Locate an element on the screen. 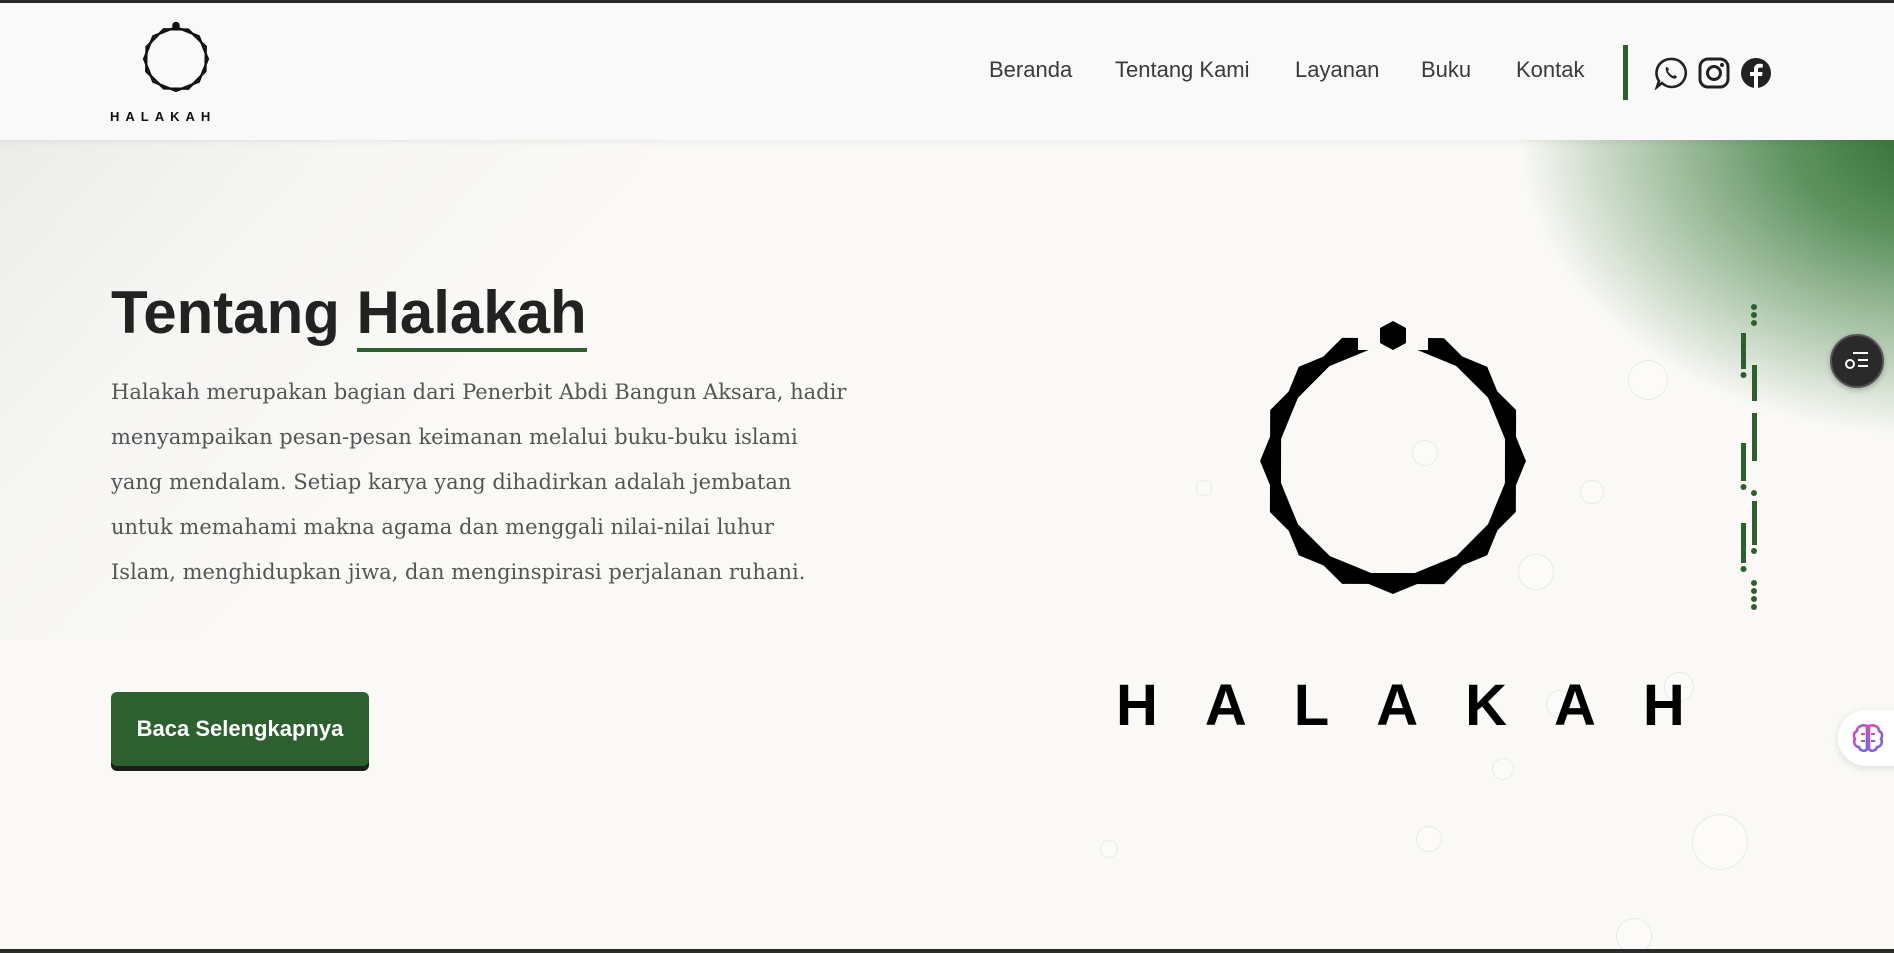  nav-buku: Buku is located at coordinates (1446, 70).